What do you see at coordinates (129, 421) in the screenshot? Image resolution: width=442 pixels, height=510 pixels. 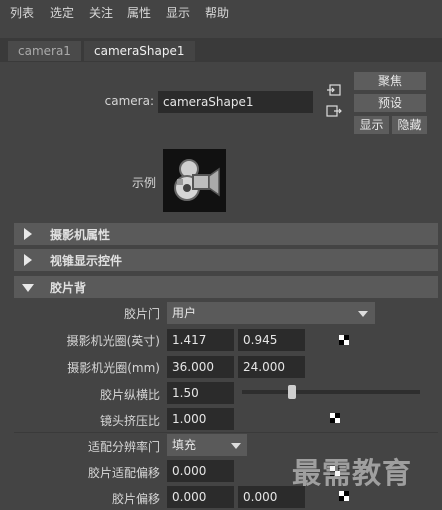 I see `lens-squeeze-label: 镜头挤压比` at bounding box center [129, 421].